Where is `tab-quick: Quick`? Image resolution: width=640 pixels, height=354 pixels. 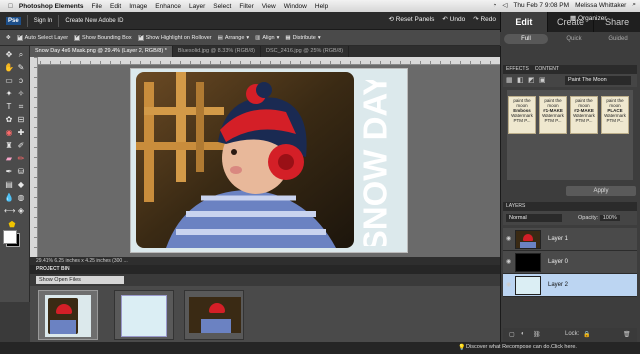
tab-quick: Quick is located at coordinates (574, 39).